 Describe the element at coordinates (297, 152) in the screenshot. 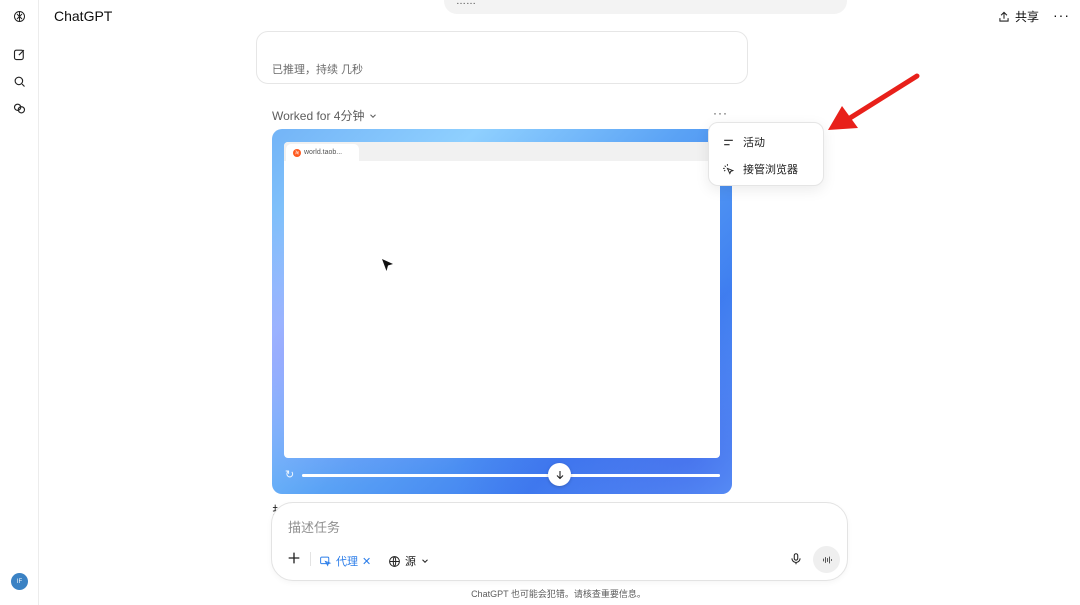

I see `taobao-favicon-icon: 淘` at that location.